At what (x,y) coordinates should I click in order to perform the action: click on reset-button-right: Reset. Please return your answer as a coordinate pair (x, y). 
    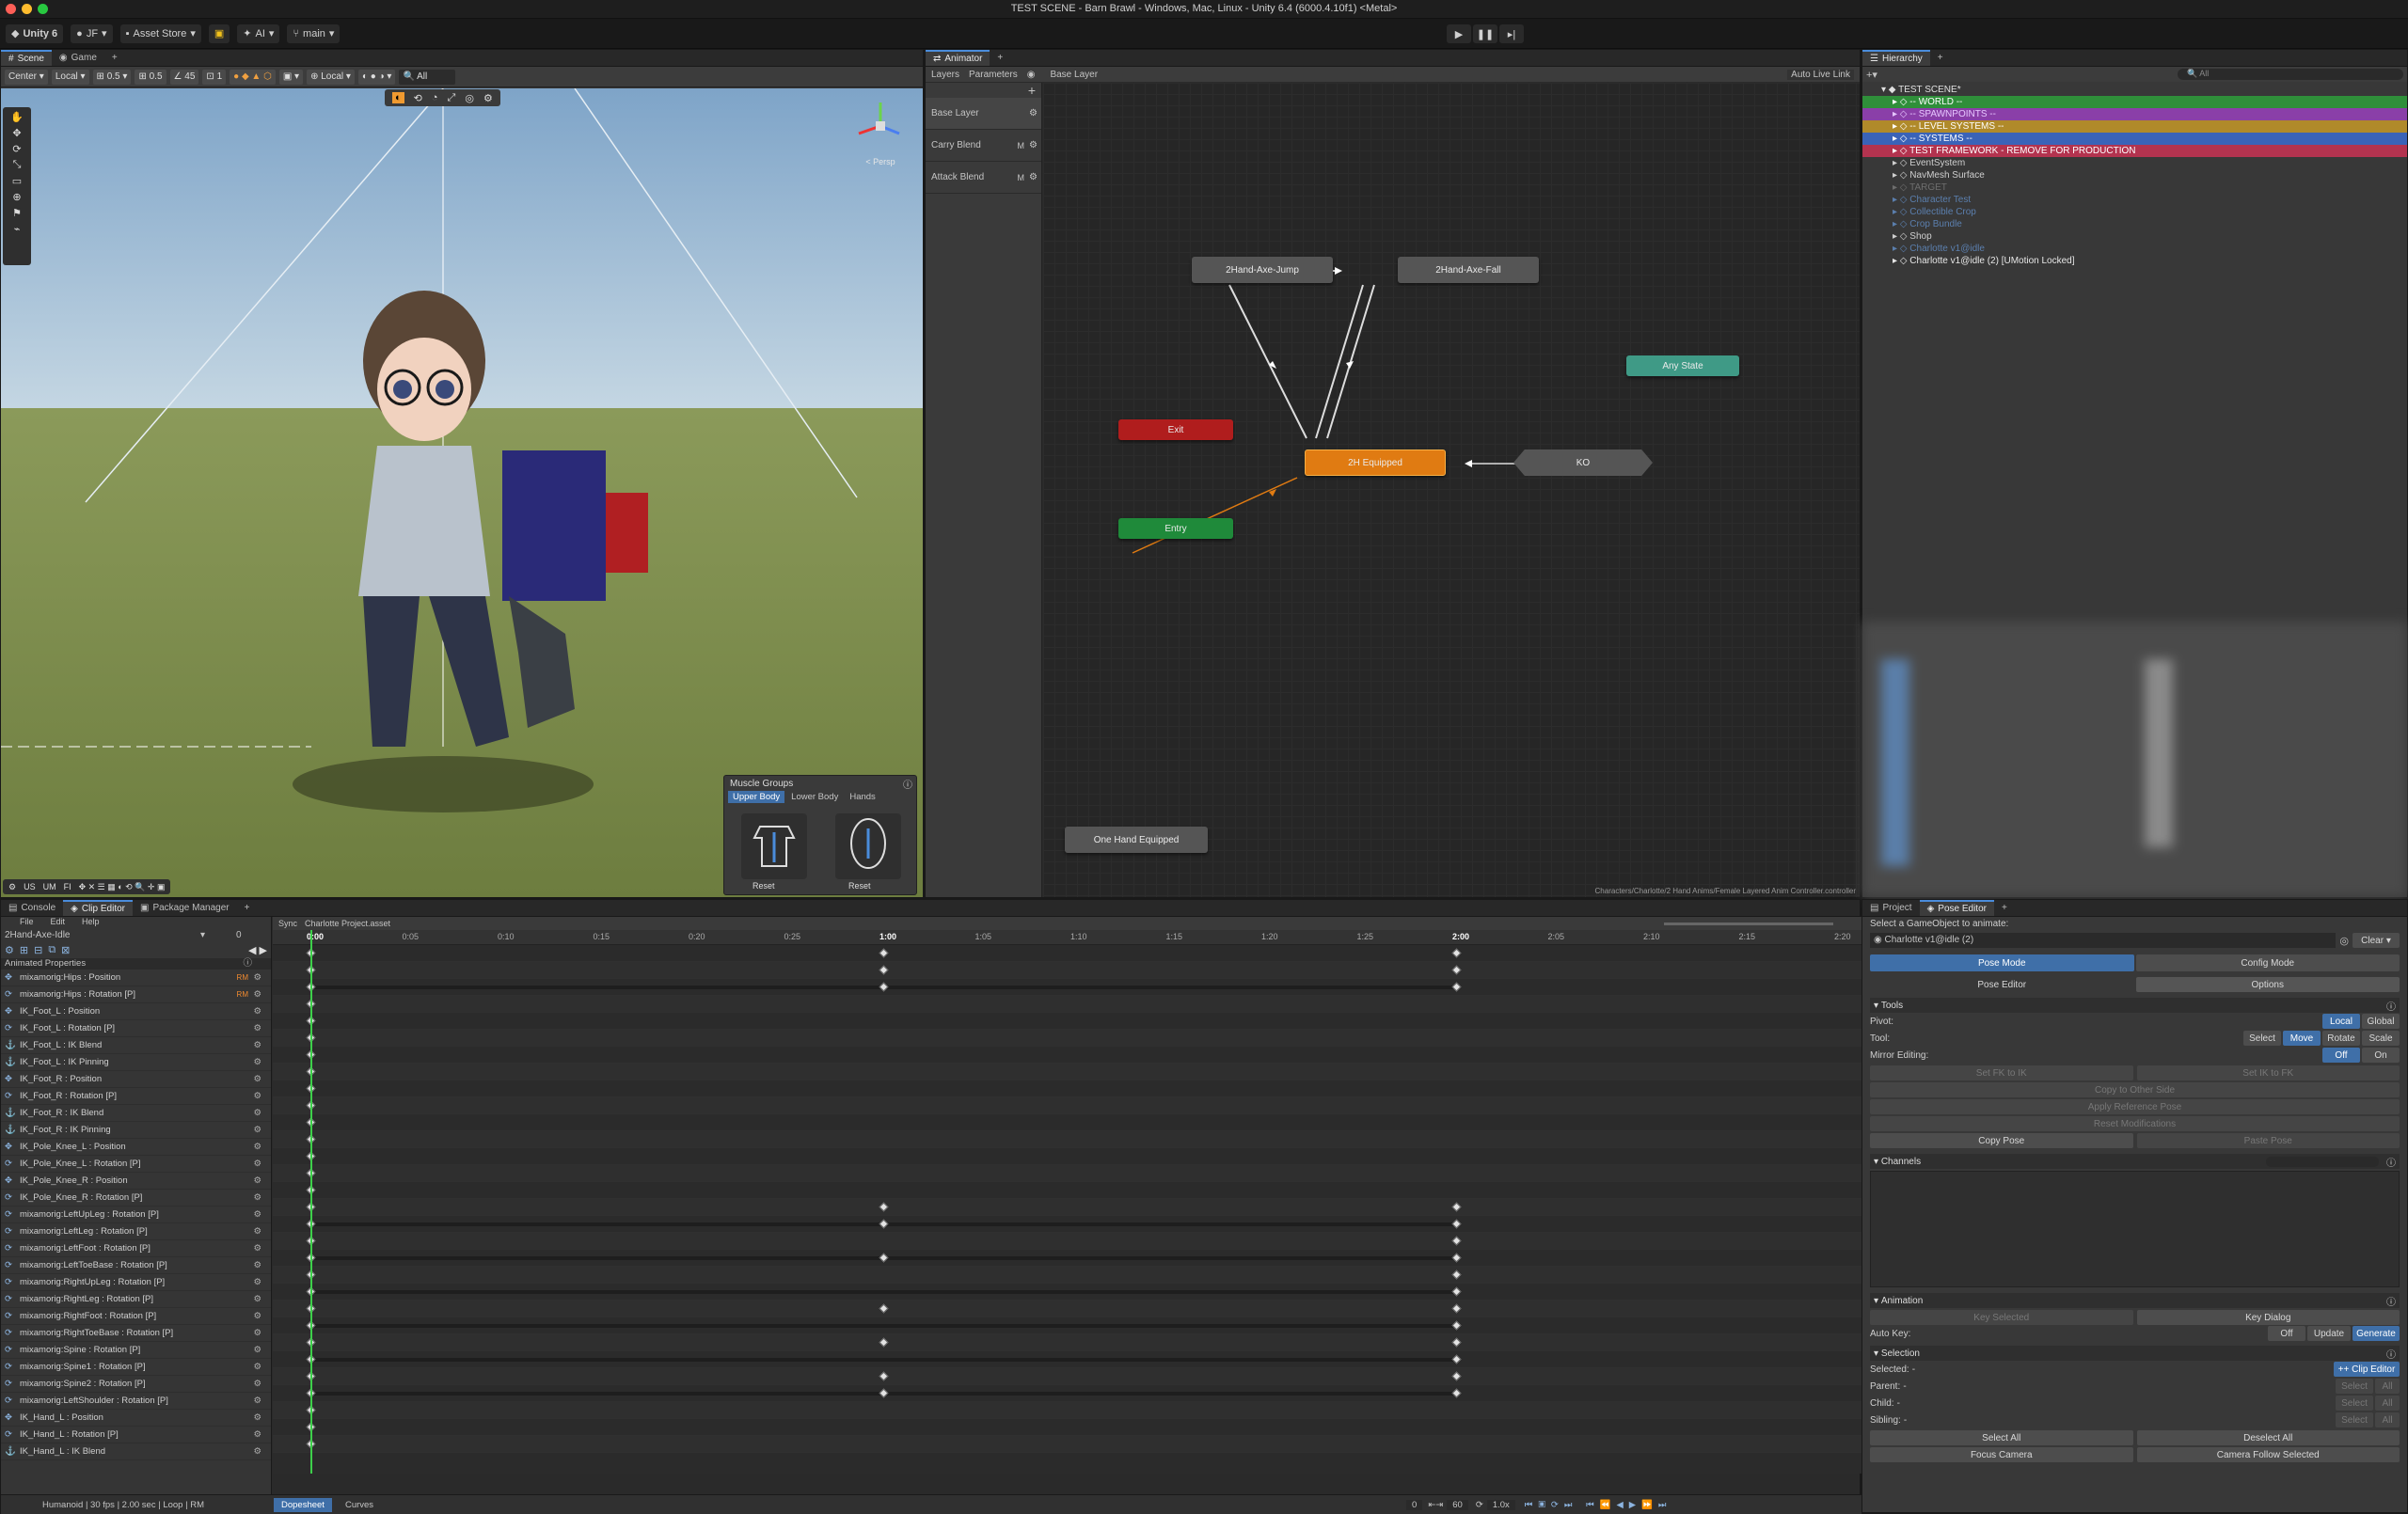
    Looking at the image, I should click on (860, 886).